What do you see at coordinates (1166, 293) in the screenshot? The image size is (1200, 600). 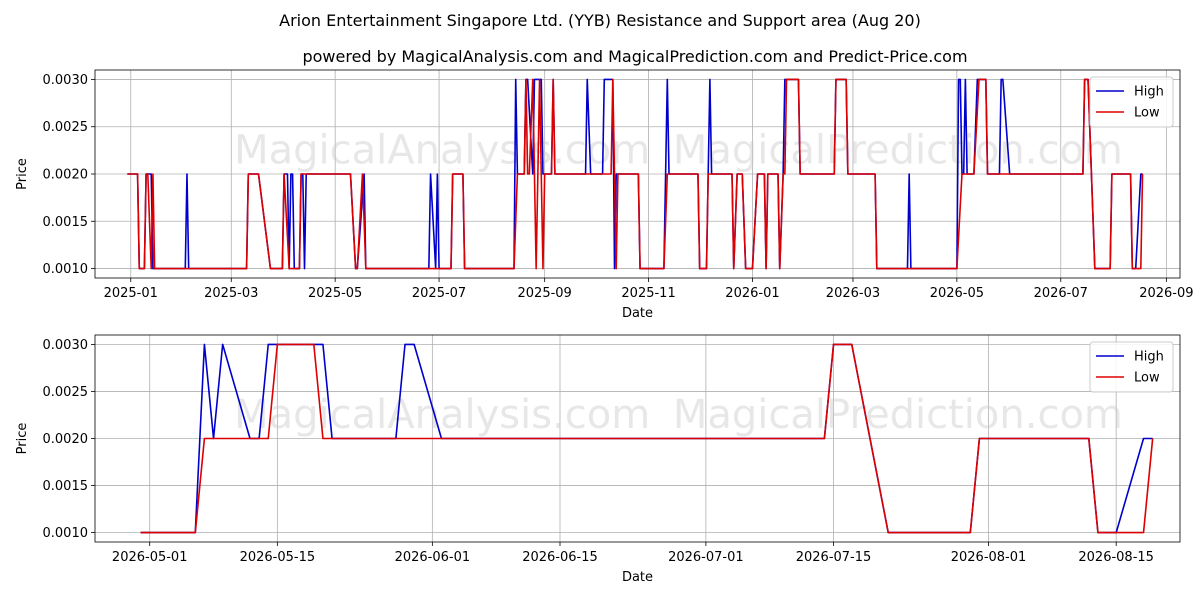 I see `x-tick-label: 2026-09` at bounding box center [1166, 293].